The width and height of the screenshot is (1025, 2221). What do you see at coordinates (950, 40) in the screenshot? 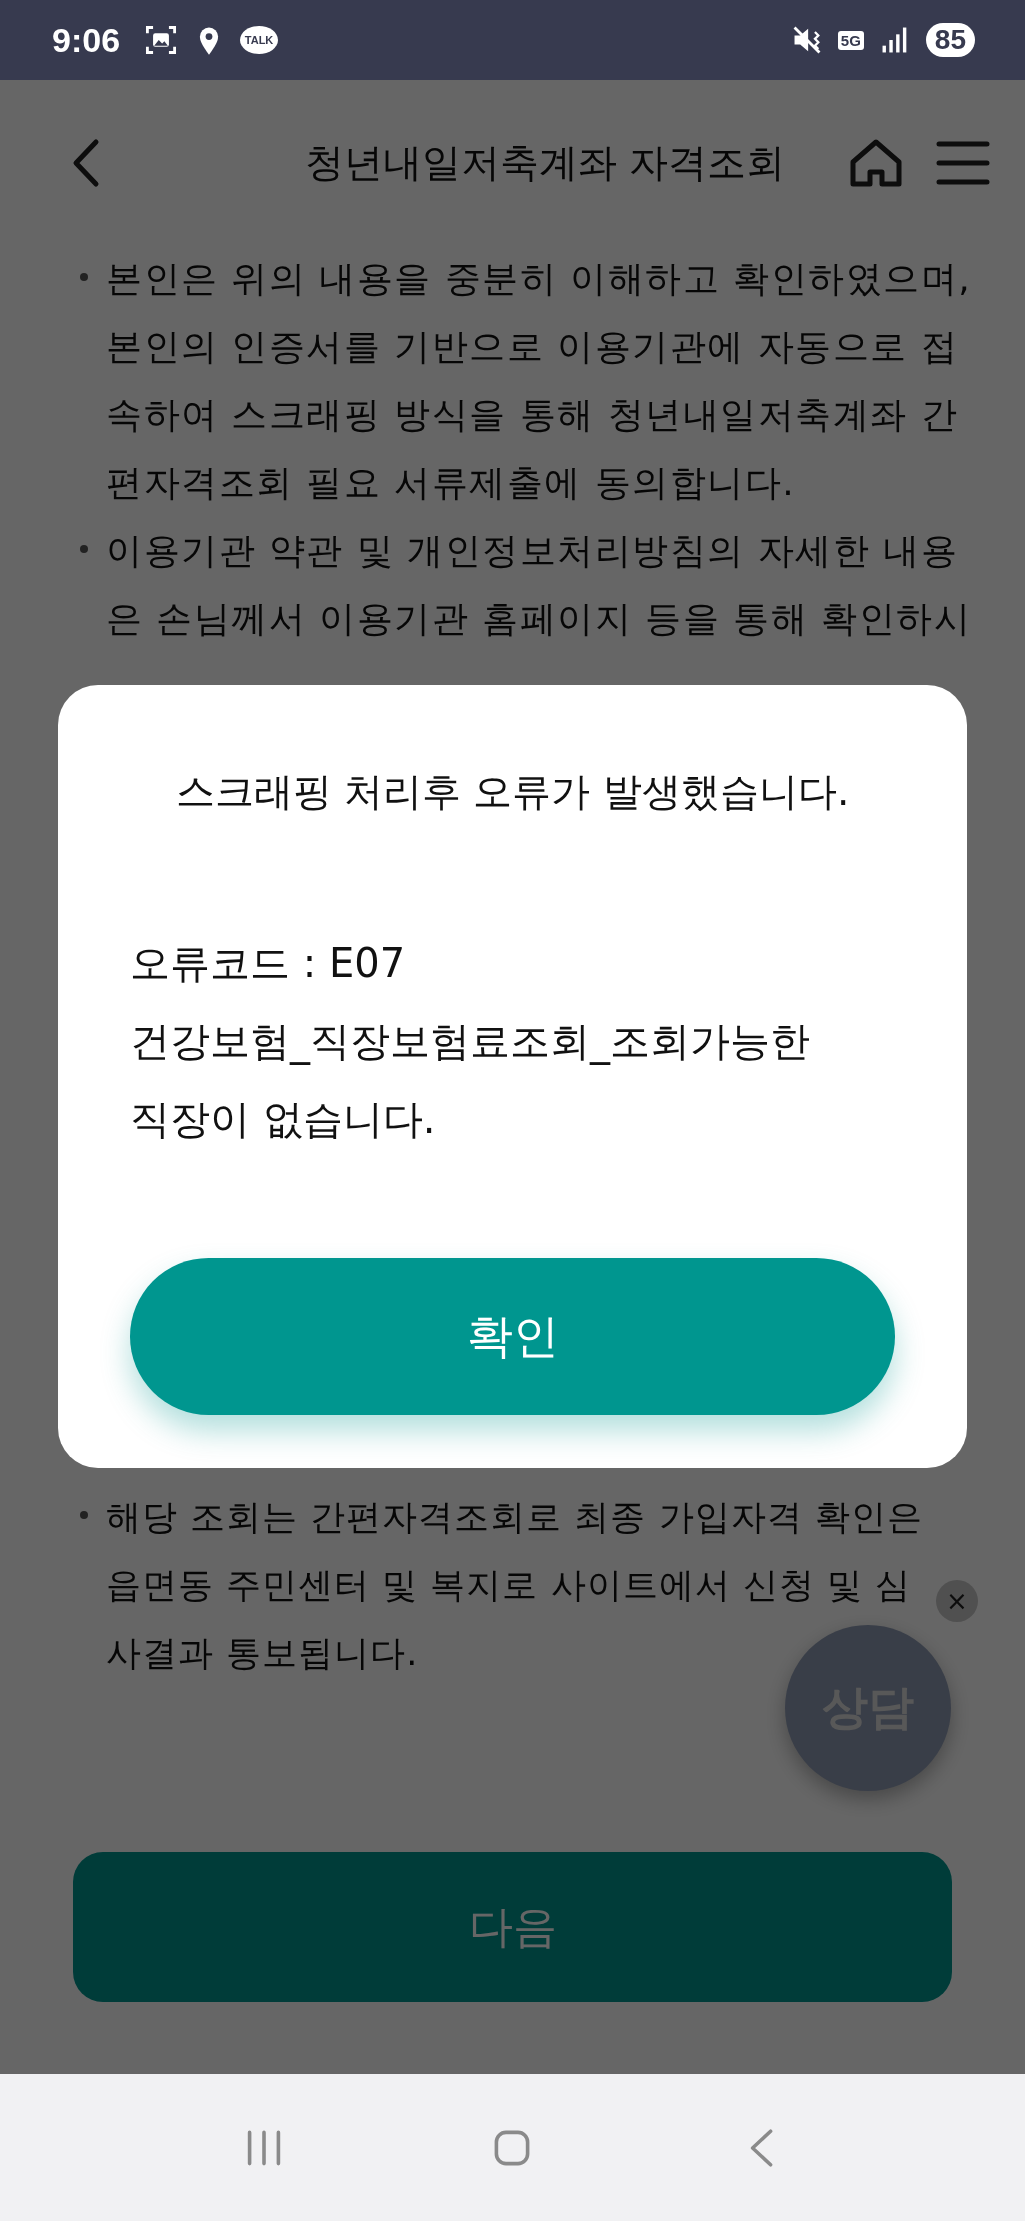
I see `battery-indicator: 85` at bounding box center [950, 40].